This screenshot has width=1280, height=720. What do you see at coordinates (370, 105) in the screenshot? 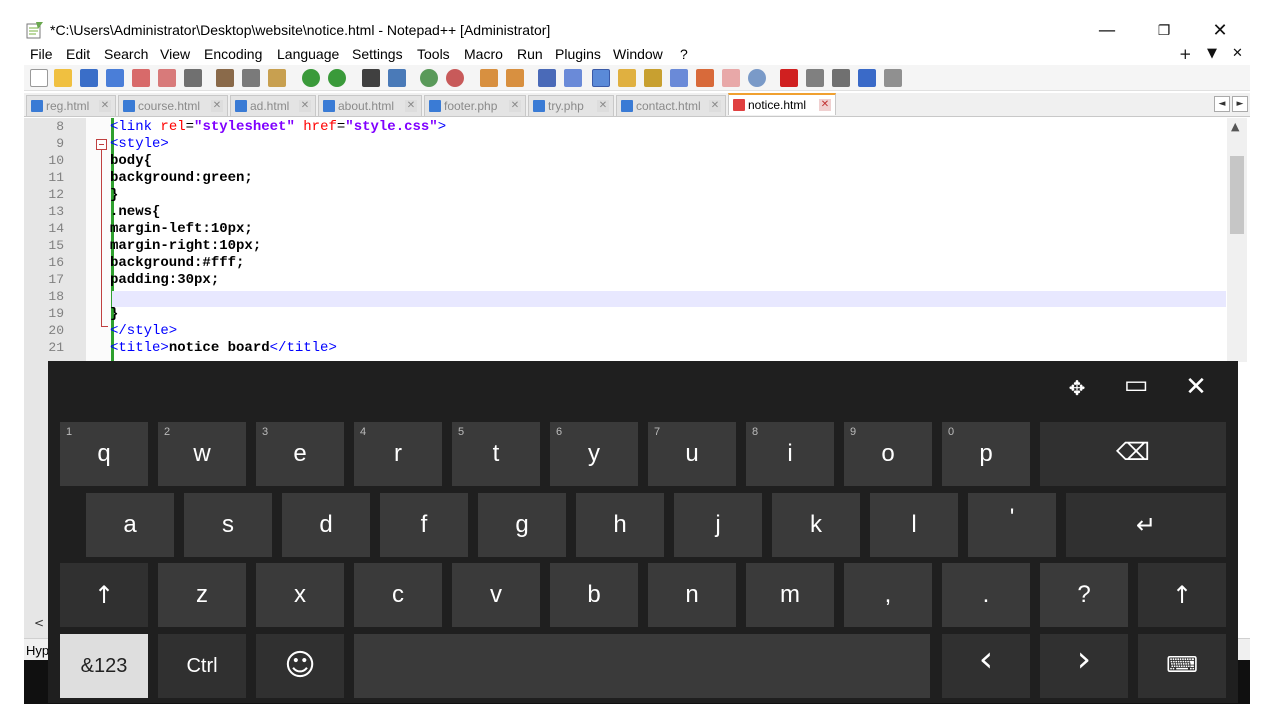
I see `tab-about-html: about.html ✕` at bounding box center [370, 105].